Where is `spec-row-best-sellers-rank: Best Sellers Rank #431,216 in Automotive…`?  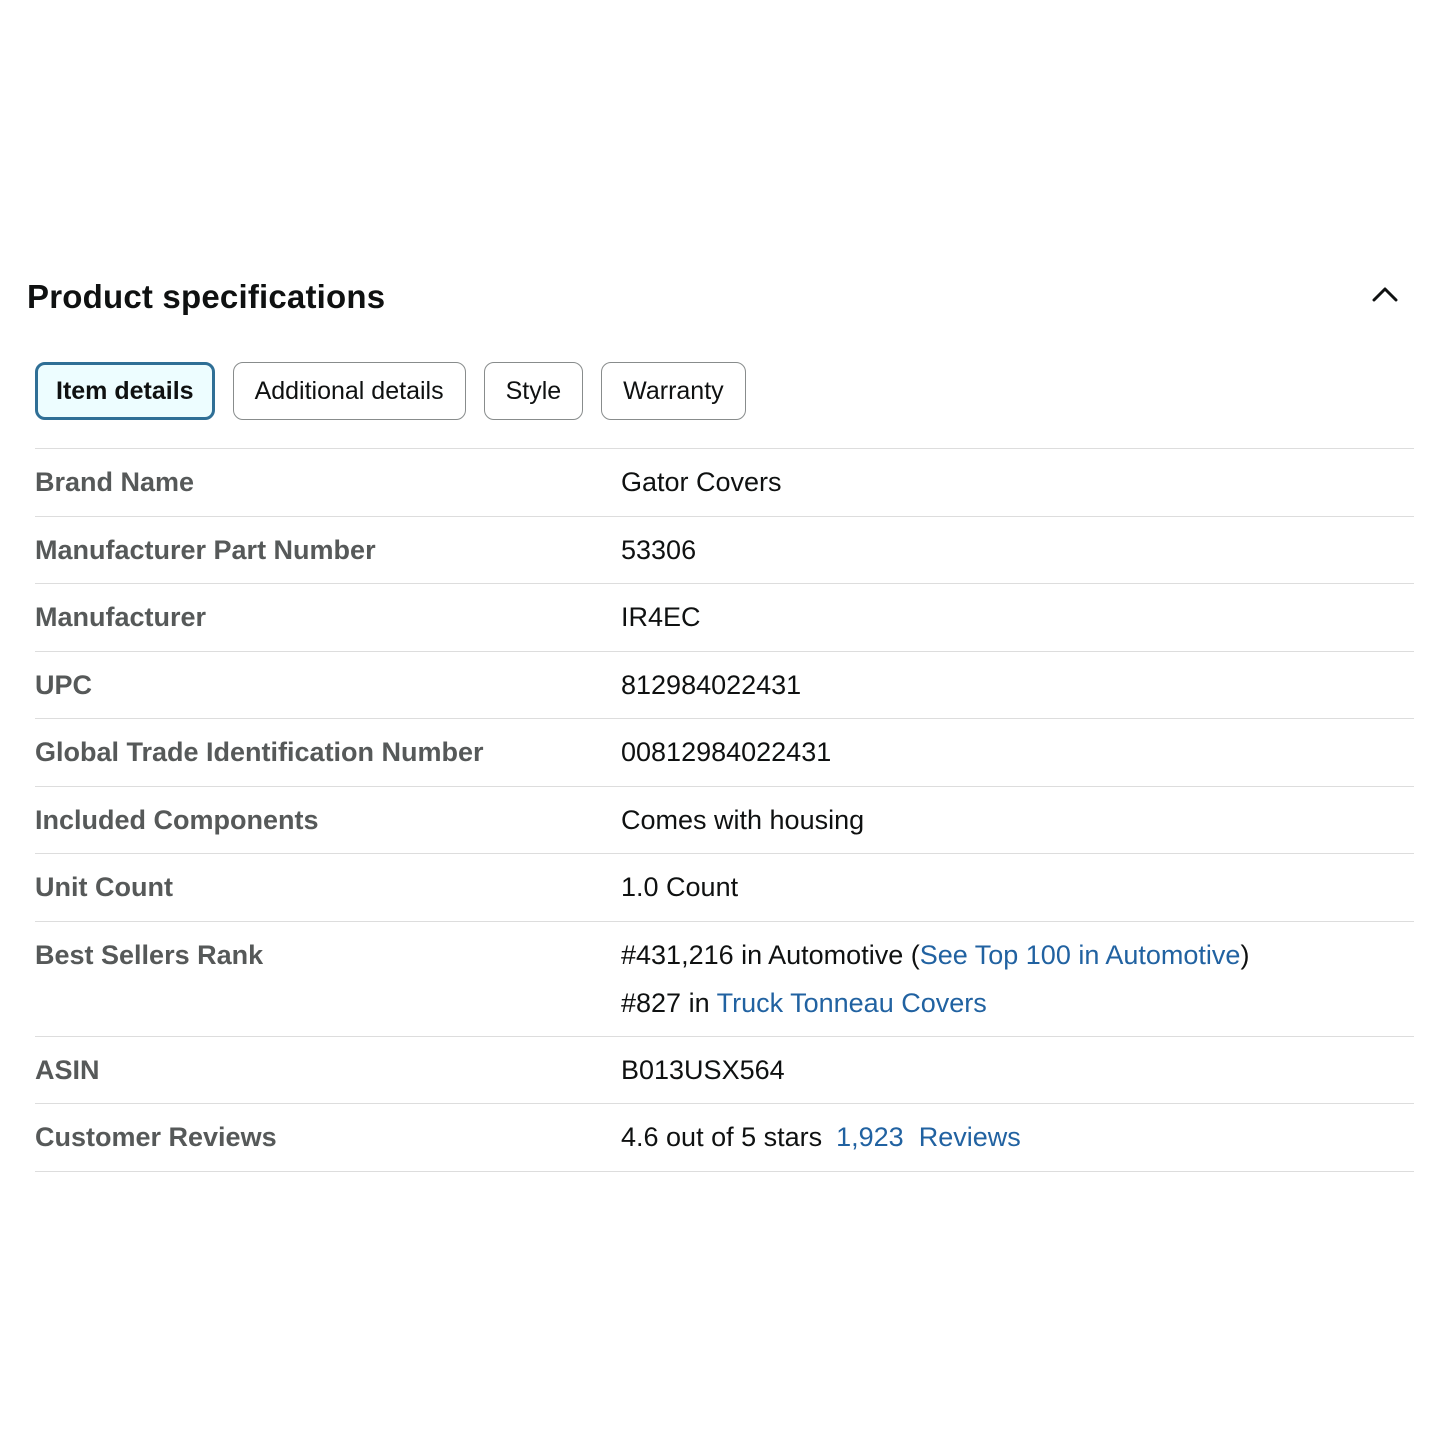 spec-row-best-sellers-rank: Best Sellers Rank #431,216 in Automotive… is located at coordinates (724, 979).